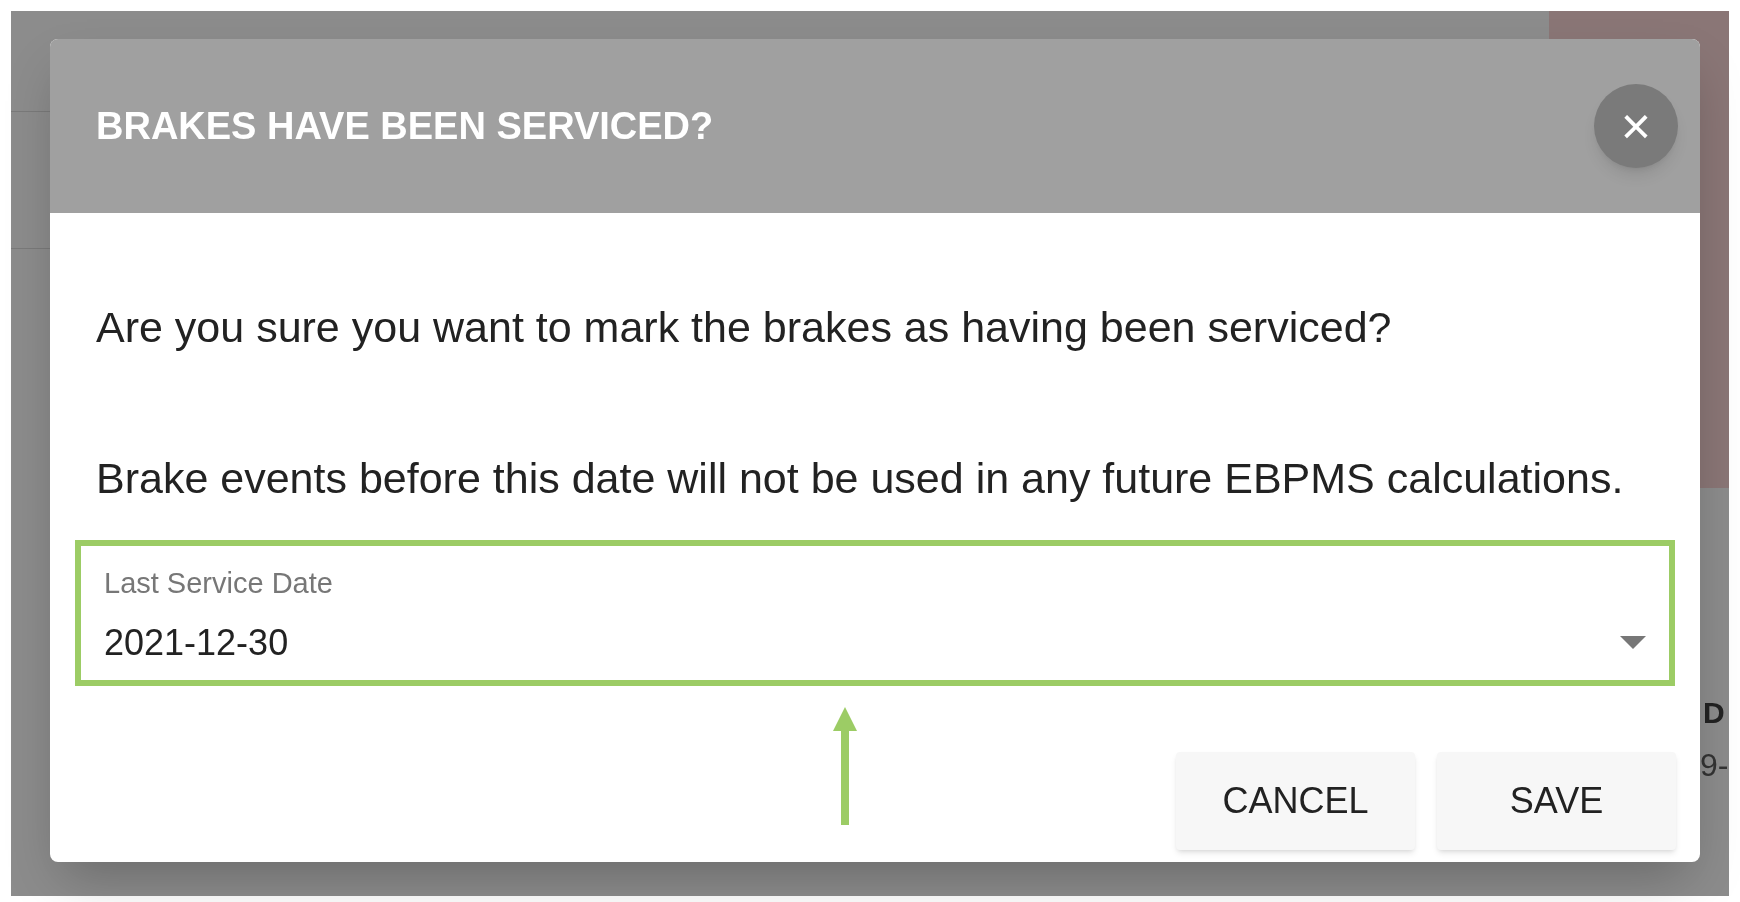  What do you see at coordinates (196, 642) in the screenshot?
I see `field-value: 2021-12-30` at bounding box center [196, 642].